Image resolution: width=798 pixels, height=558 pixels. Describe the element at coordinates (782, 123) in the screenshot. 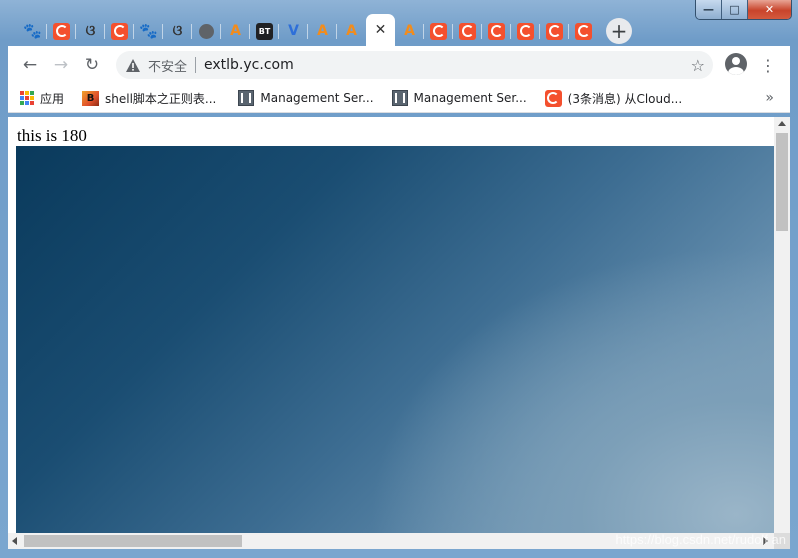

I see `scroll-up-icon` at that location.